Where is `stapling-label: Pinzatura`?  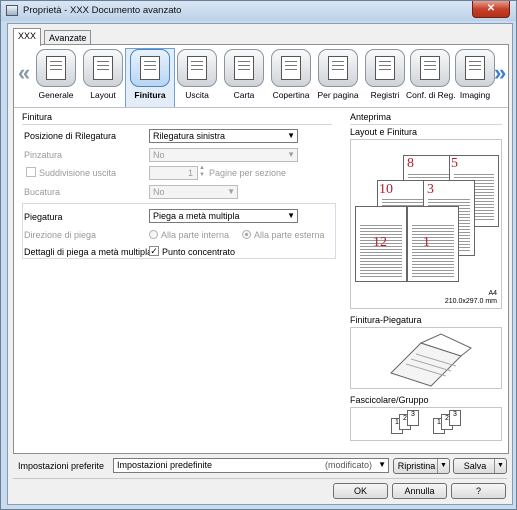
stapling-label: Pinzatura is located at coordinates (43, 155).